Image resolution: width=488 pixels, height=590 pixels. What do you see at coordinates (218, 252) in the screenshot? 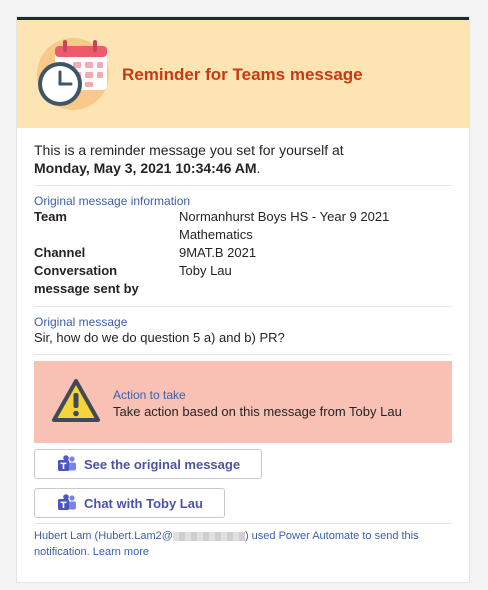
I see `info-value: 9MAT.B 2021` at bounding box center [218, 252].